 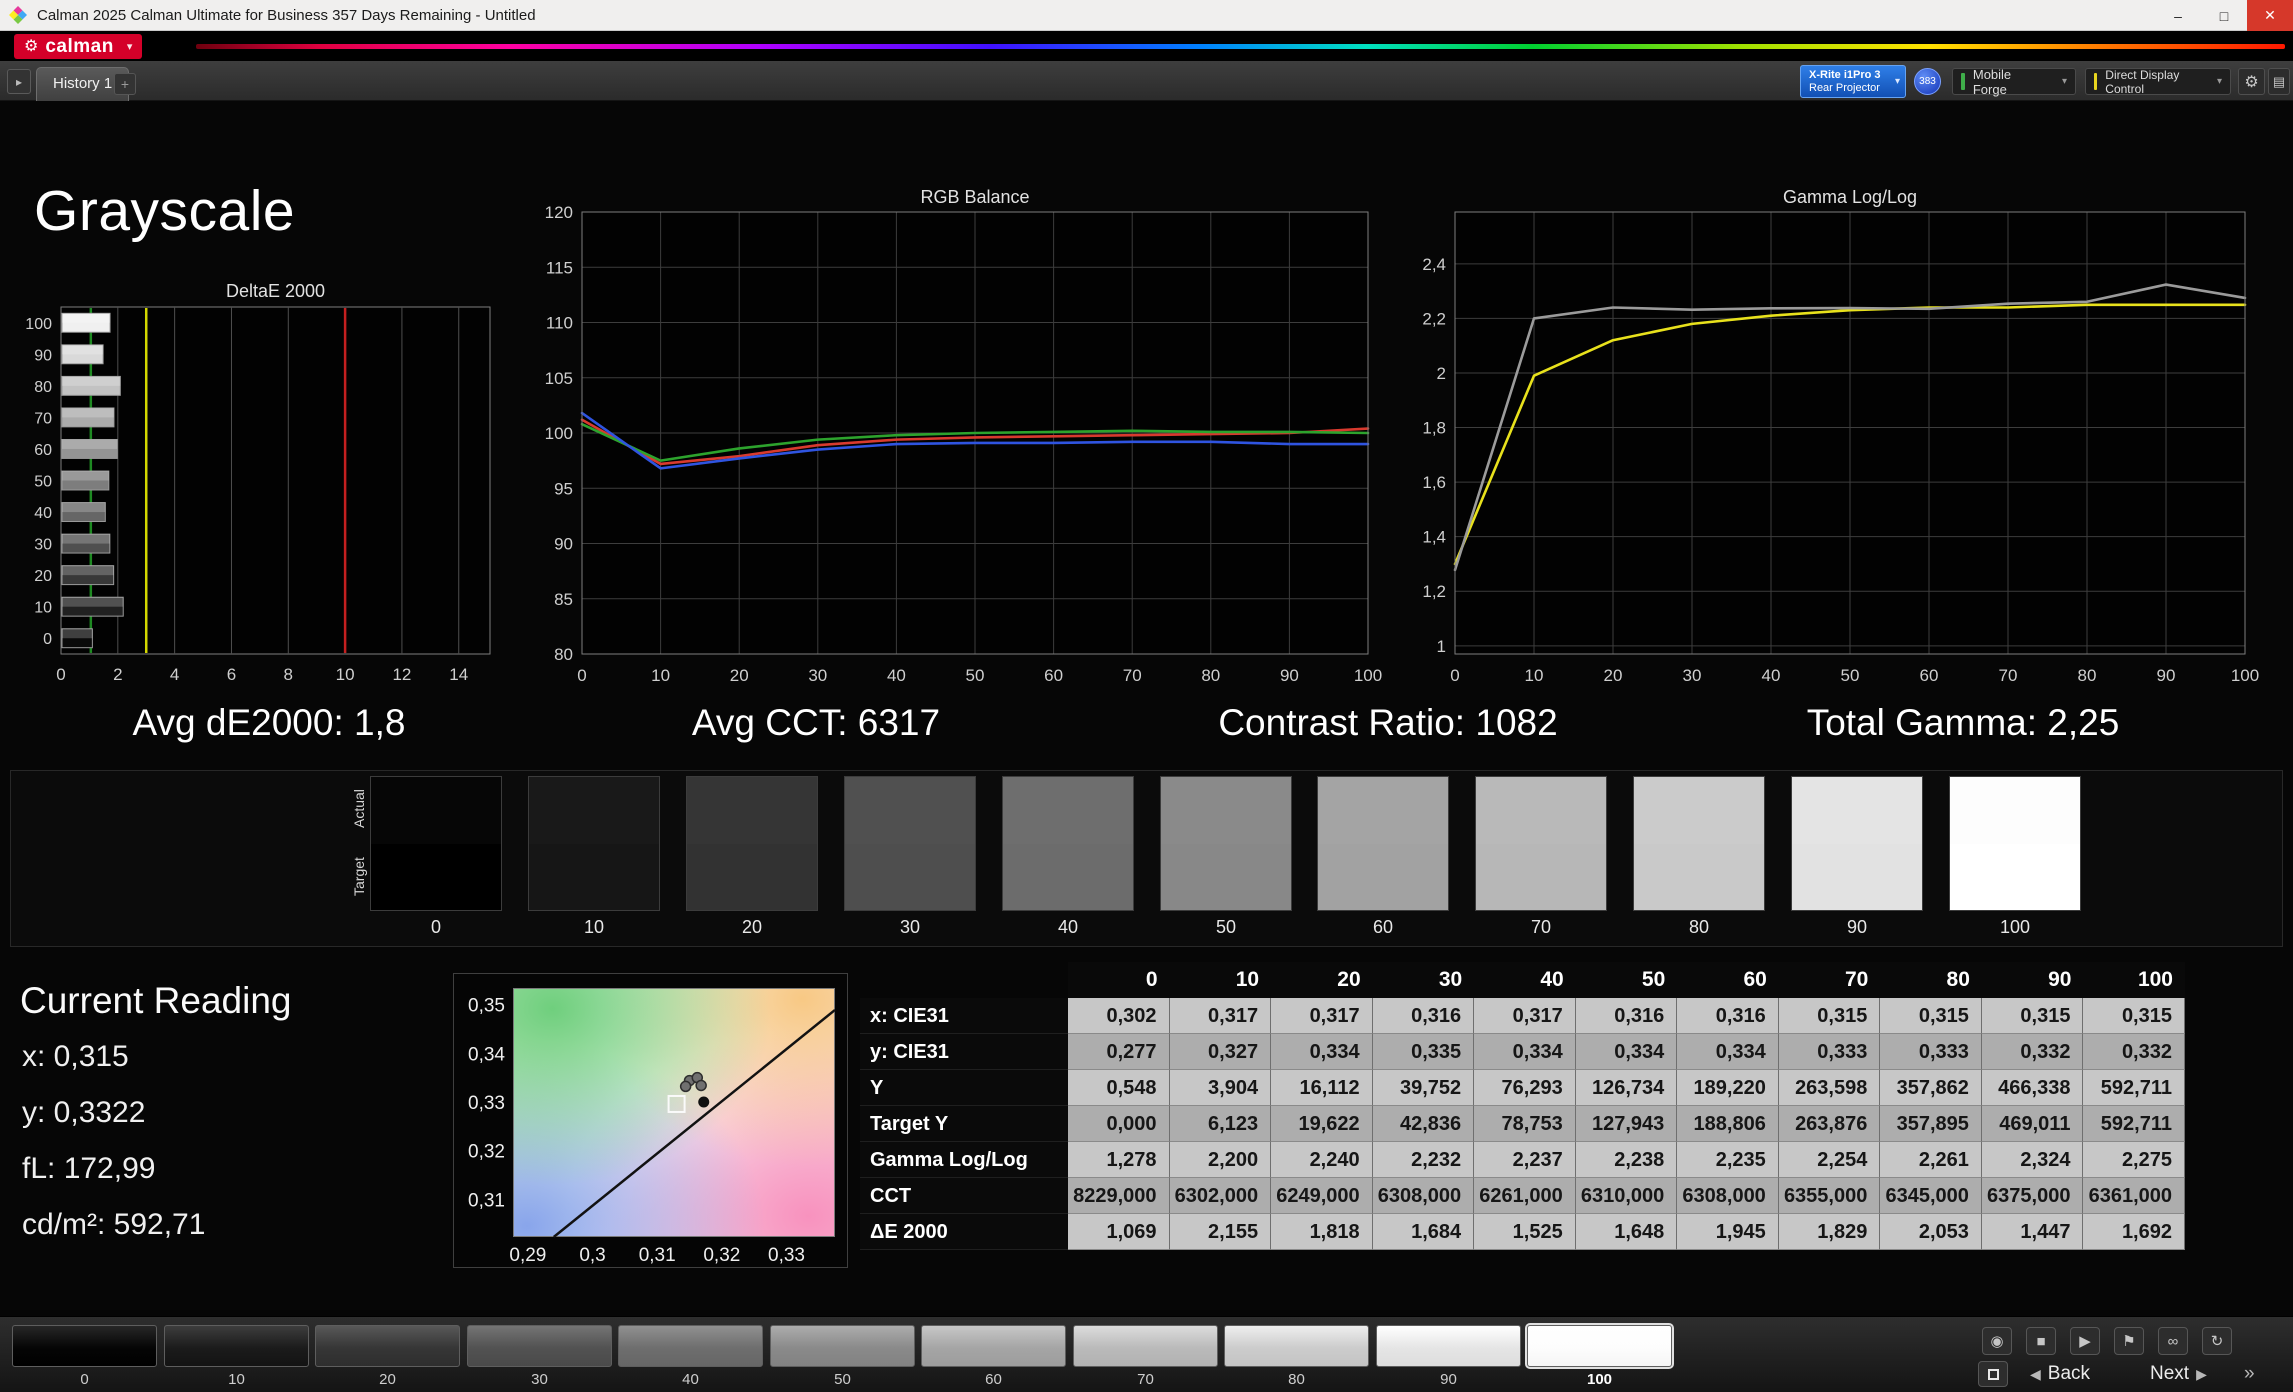 What do you see at coordinates (2249, 1374) in the screenshot?
I see `skip-button: »` at bounding box center [2249, 1374].